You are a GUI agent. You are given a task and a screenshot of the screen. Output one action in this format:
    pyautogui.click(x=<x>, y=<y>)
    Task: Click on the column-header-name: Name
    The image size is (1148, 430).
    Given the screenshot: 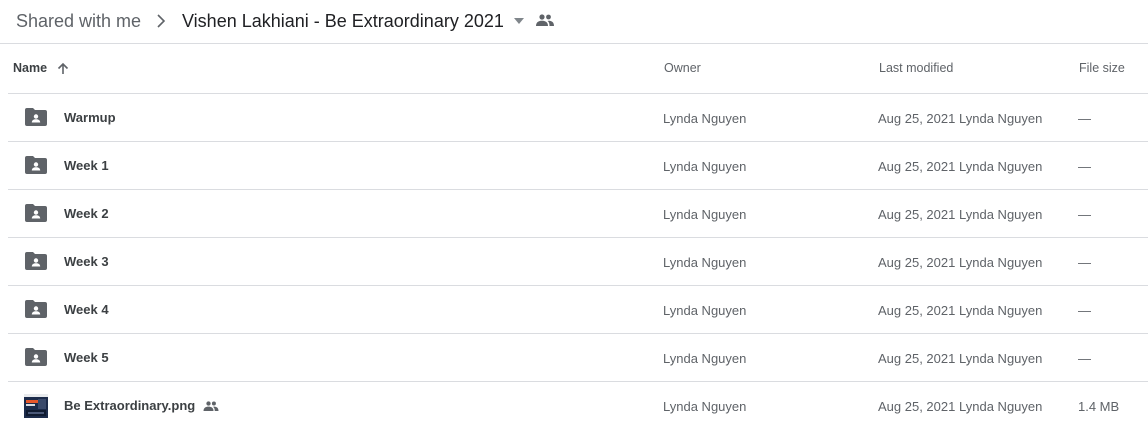 What is the action you would take?
    pyautogui.click(x=41, y=68)
    